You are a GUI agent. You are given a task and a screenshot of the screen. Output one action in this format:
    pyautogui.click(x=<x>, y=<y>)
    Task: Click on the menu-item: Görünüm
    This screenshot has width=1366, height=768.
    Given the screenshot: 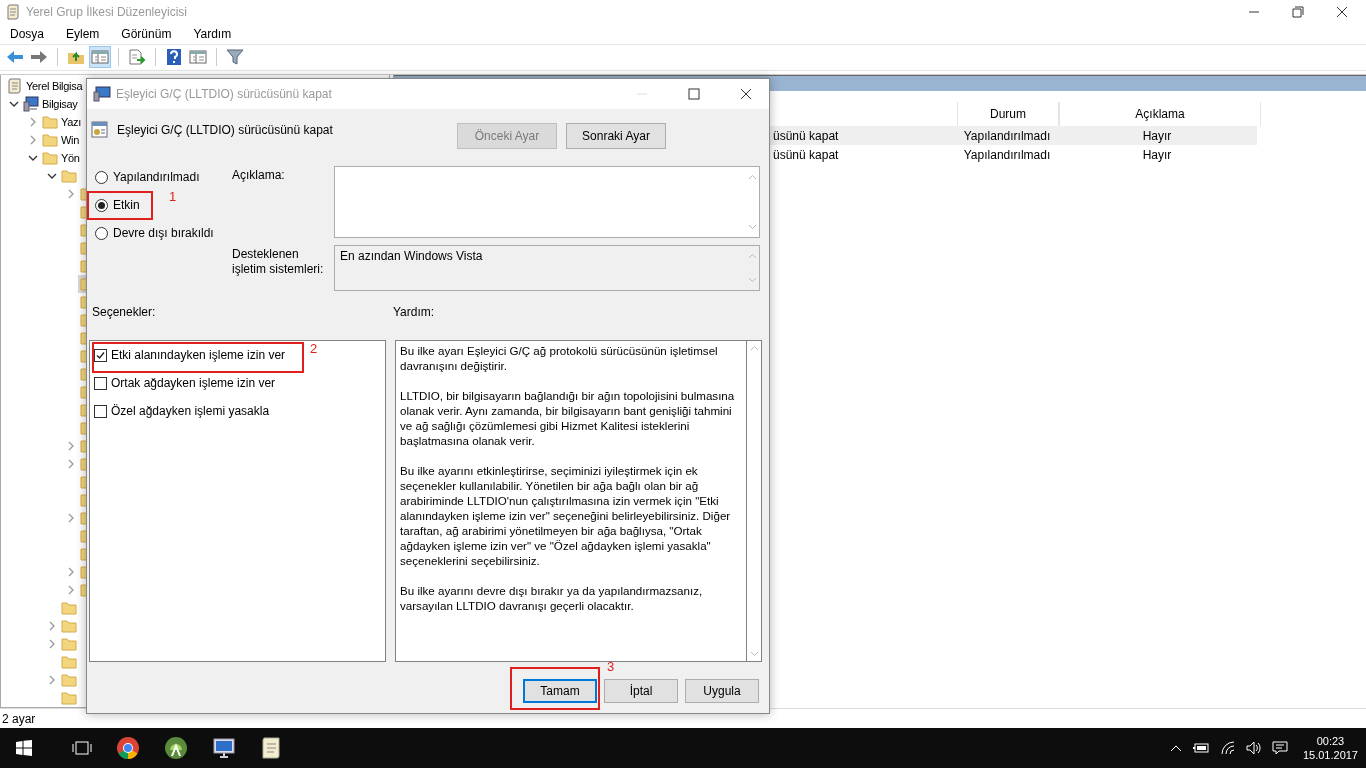 What is the action you would take?
    pyautogui.click(x=147, y=33)
    